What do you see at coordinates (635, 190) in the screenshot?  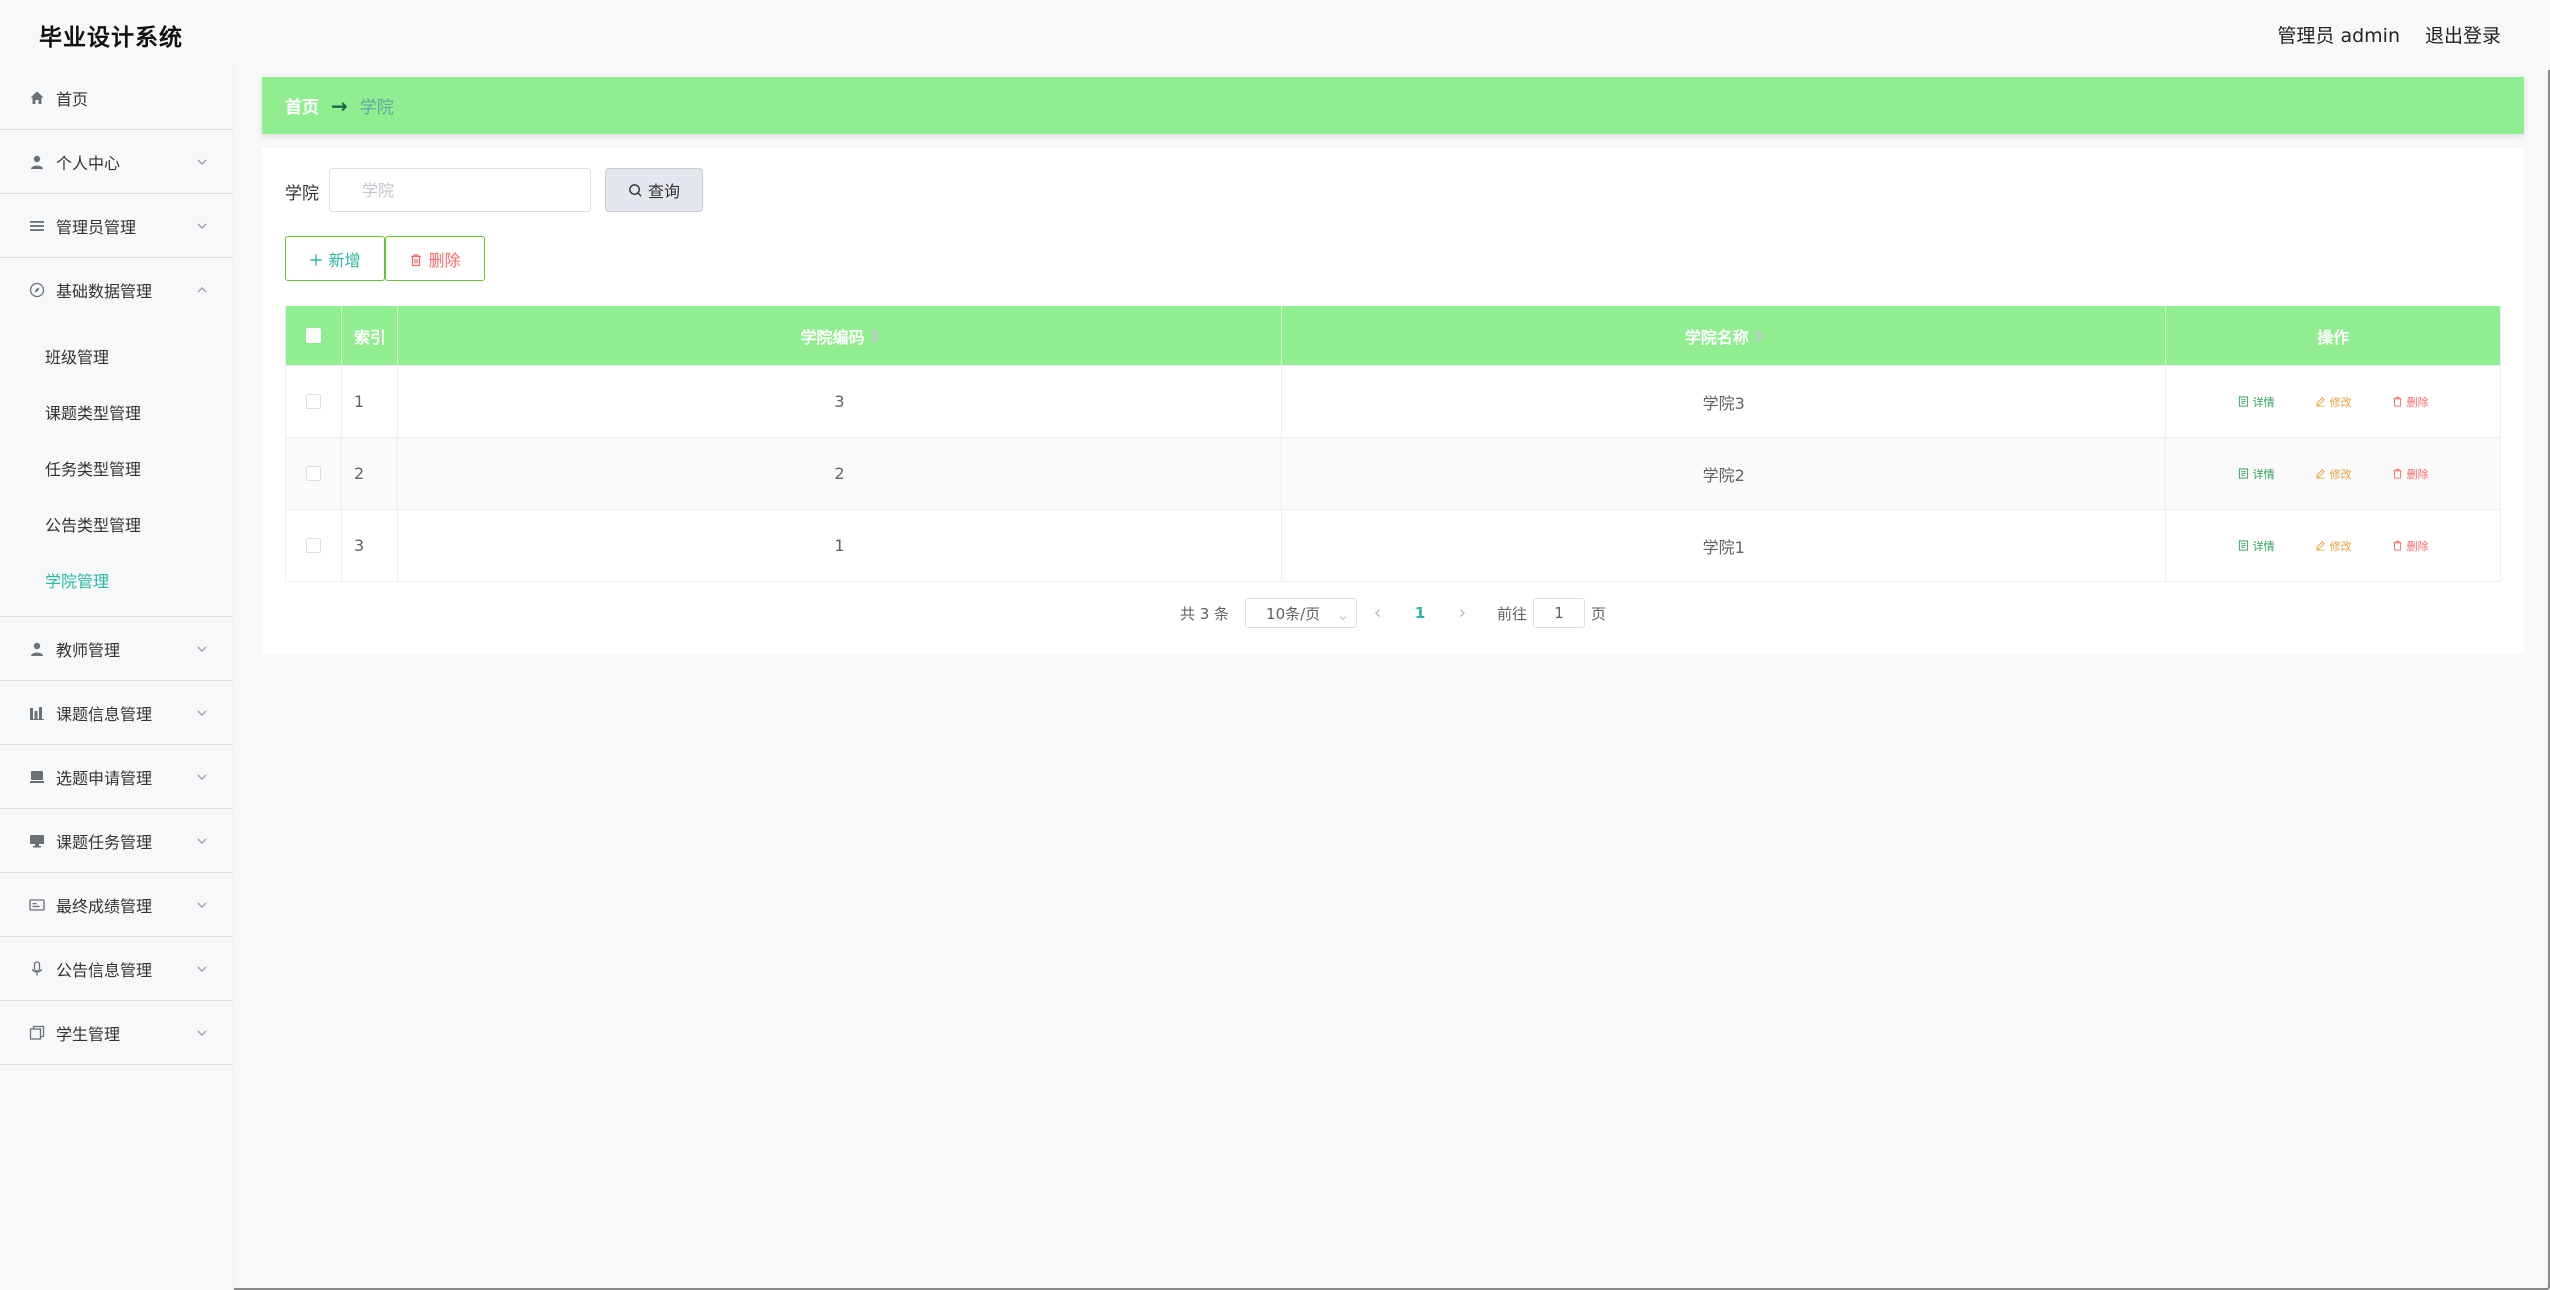 I see `search-icon` at bounding box center [635, 190].